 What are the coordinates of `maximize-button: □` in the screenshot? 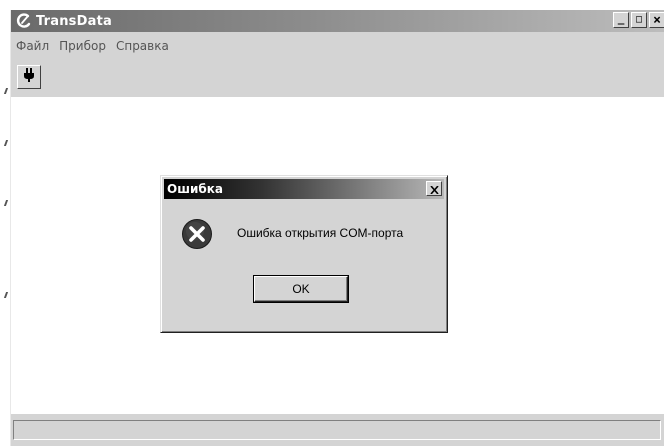 It's located at (639, 20).